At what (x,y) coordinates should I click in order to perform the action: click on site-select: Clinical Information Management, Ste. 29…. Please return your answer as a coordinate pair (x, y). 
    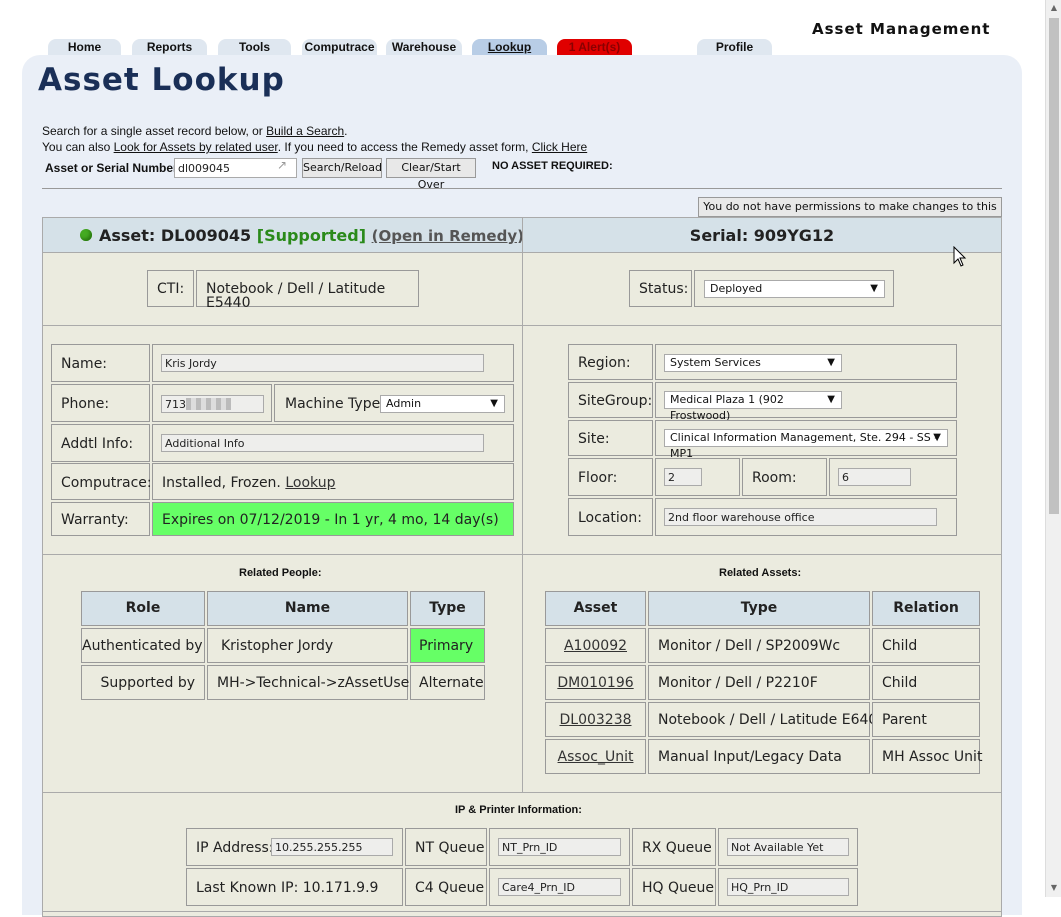
    Looking at the image, I should click on (806, 444).